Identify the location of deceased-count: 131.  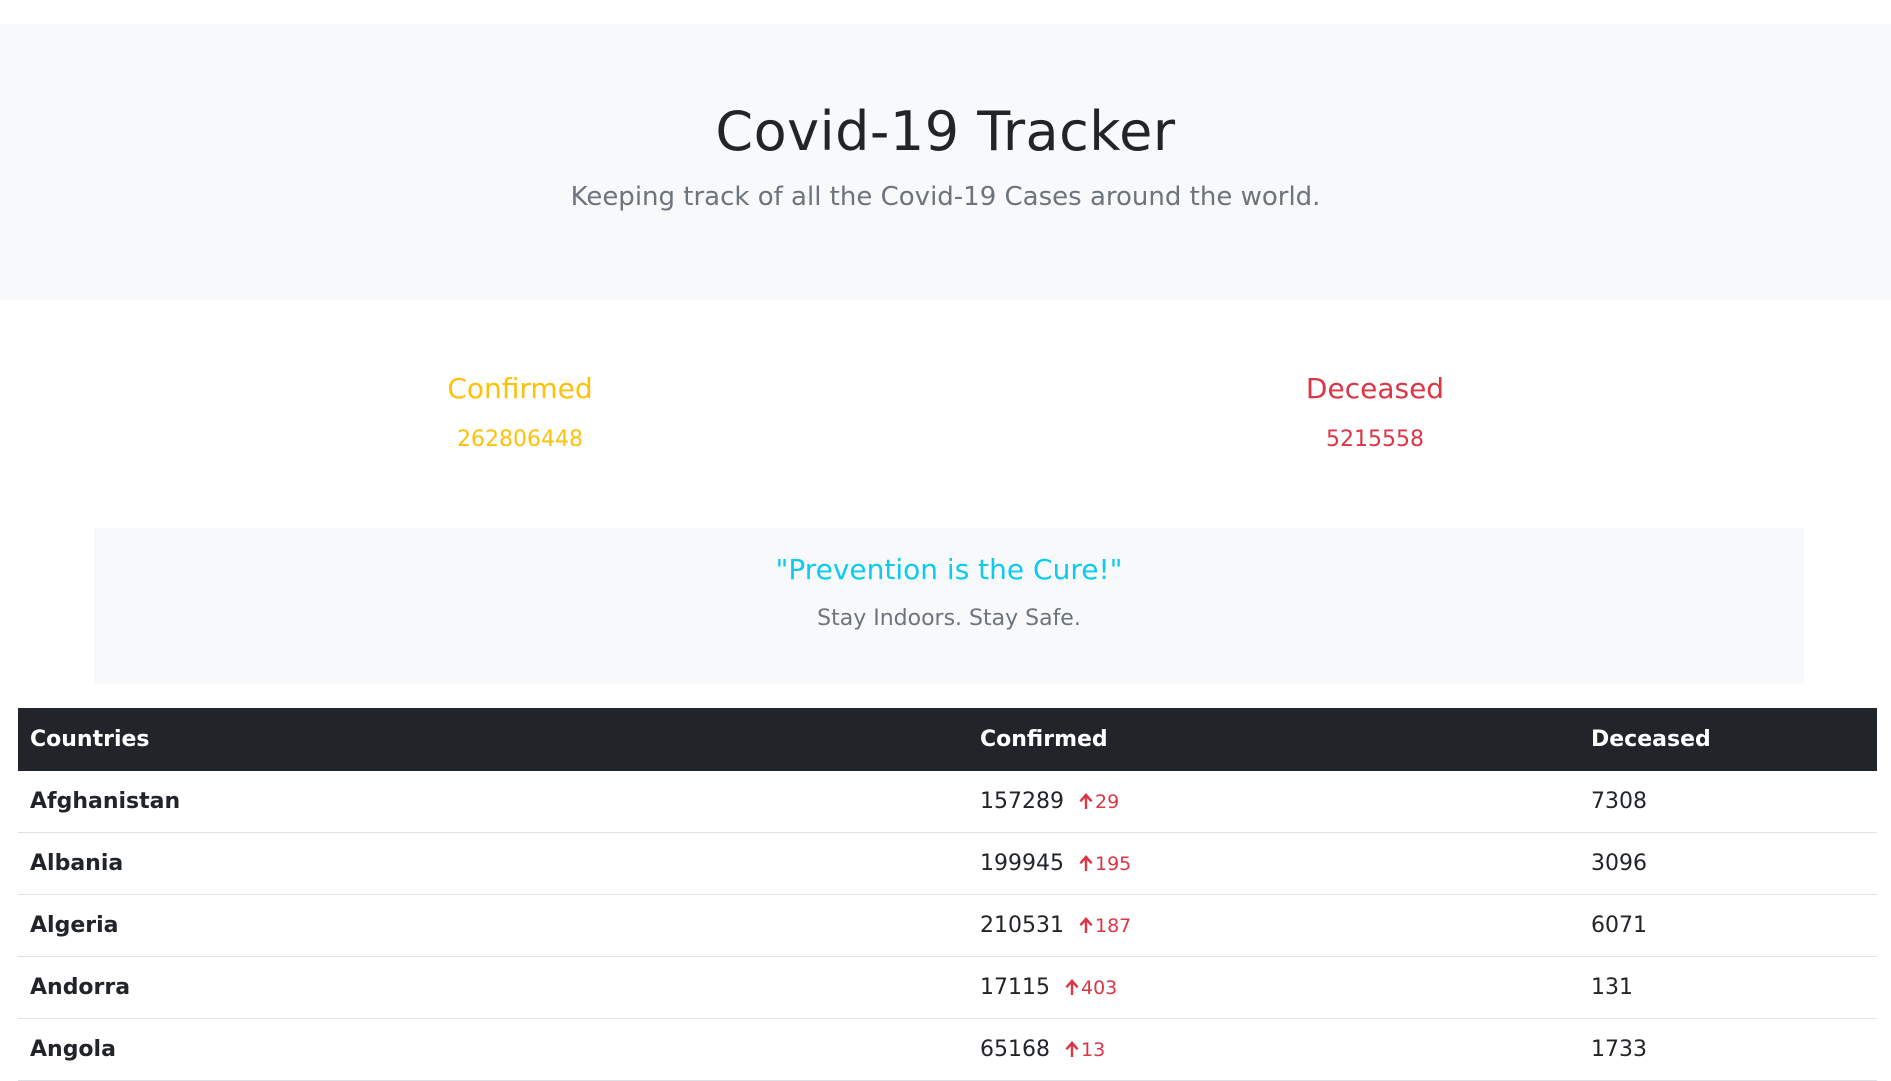
(1728, 987).